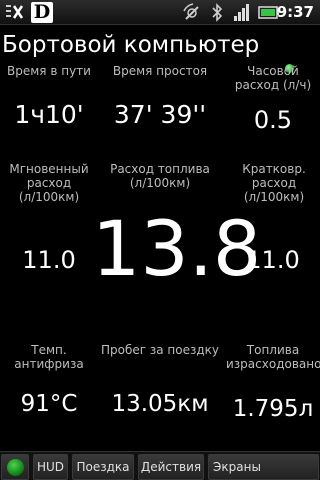 This screenshot has height=480, width=320. Describe the element at coordinates (49, 357) in the screenshot. I see `coolant-temp-label: Темп. антифриза` at that location.